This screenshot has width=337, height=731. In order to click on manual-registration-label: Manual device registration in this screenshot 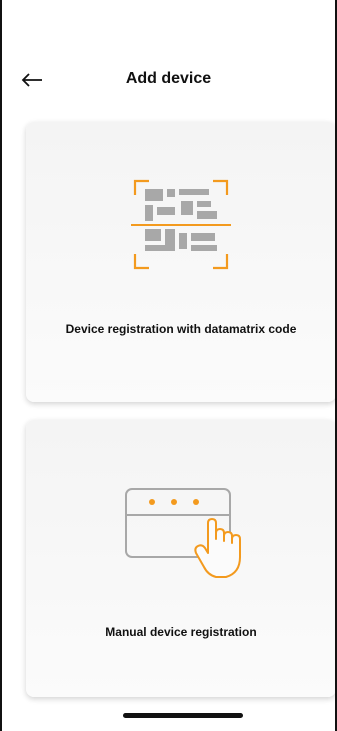, I will do `click(181, 632)`.